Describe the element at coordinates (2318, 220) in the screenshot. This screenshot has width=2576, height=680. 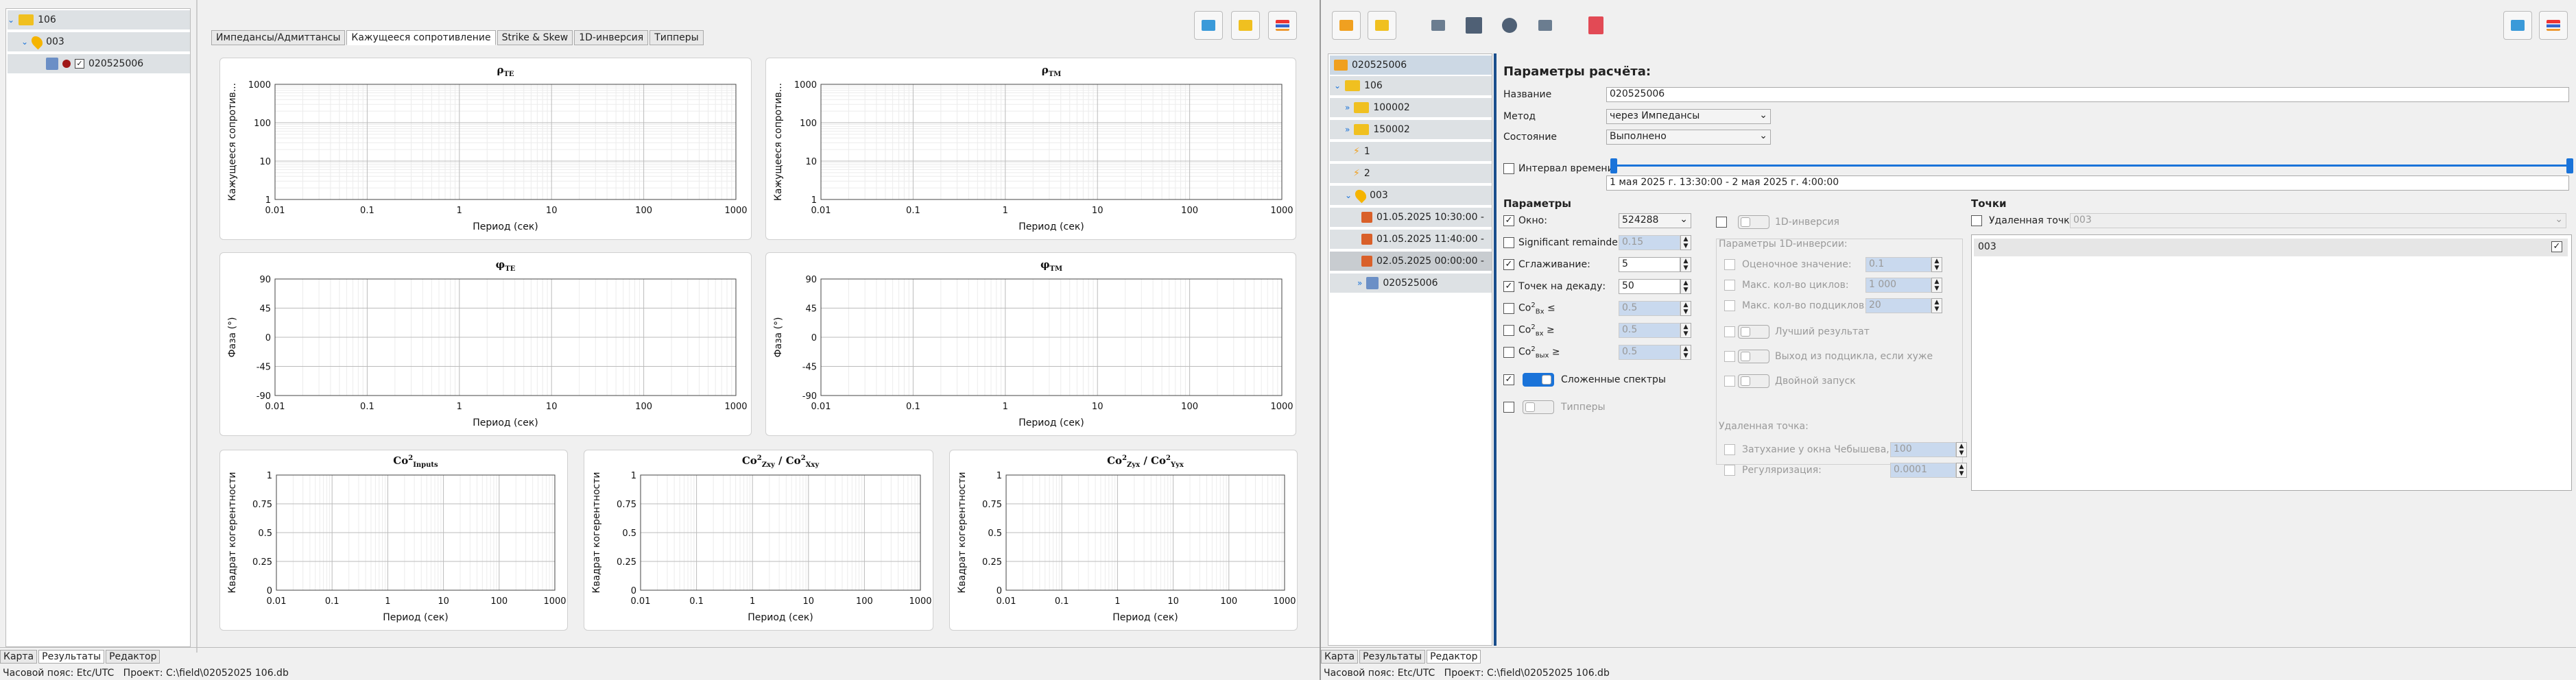
I see `remote-point-select: 003 ⌄` at that location.